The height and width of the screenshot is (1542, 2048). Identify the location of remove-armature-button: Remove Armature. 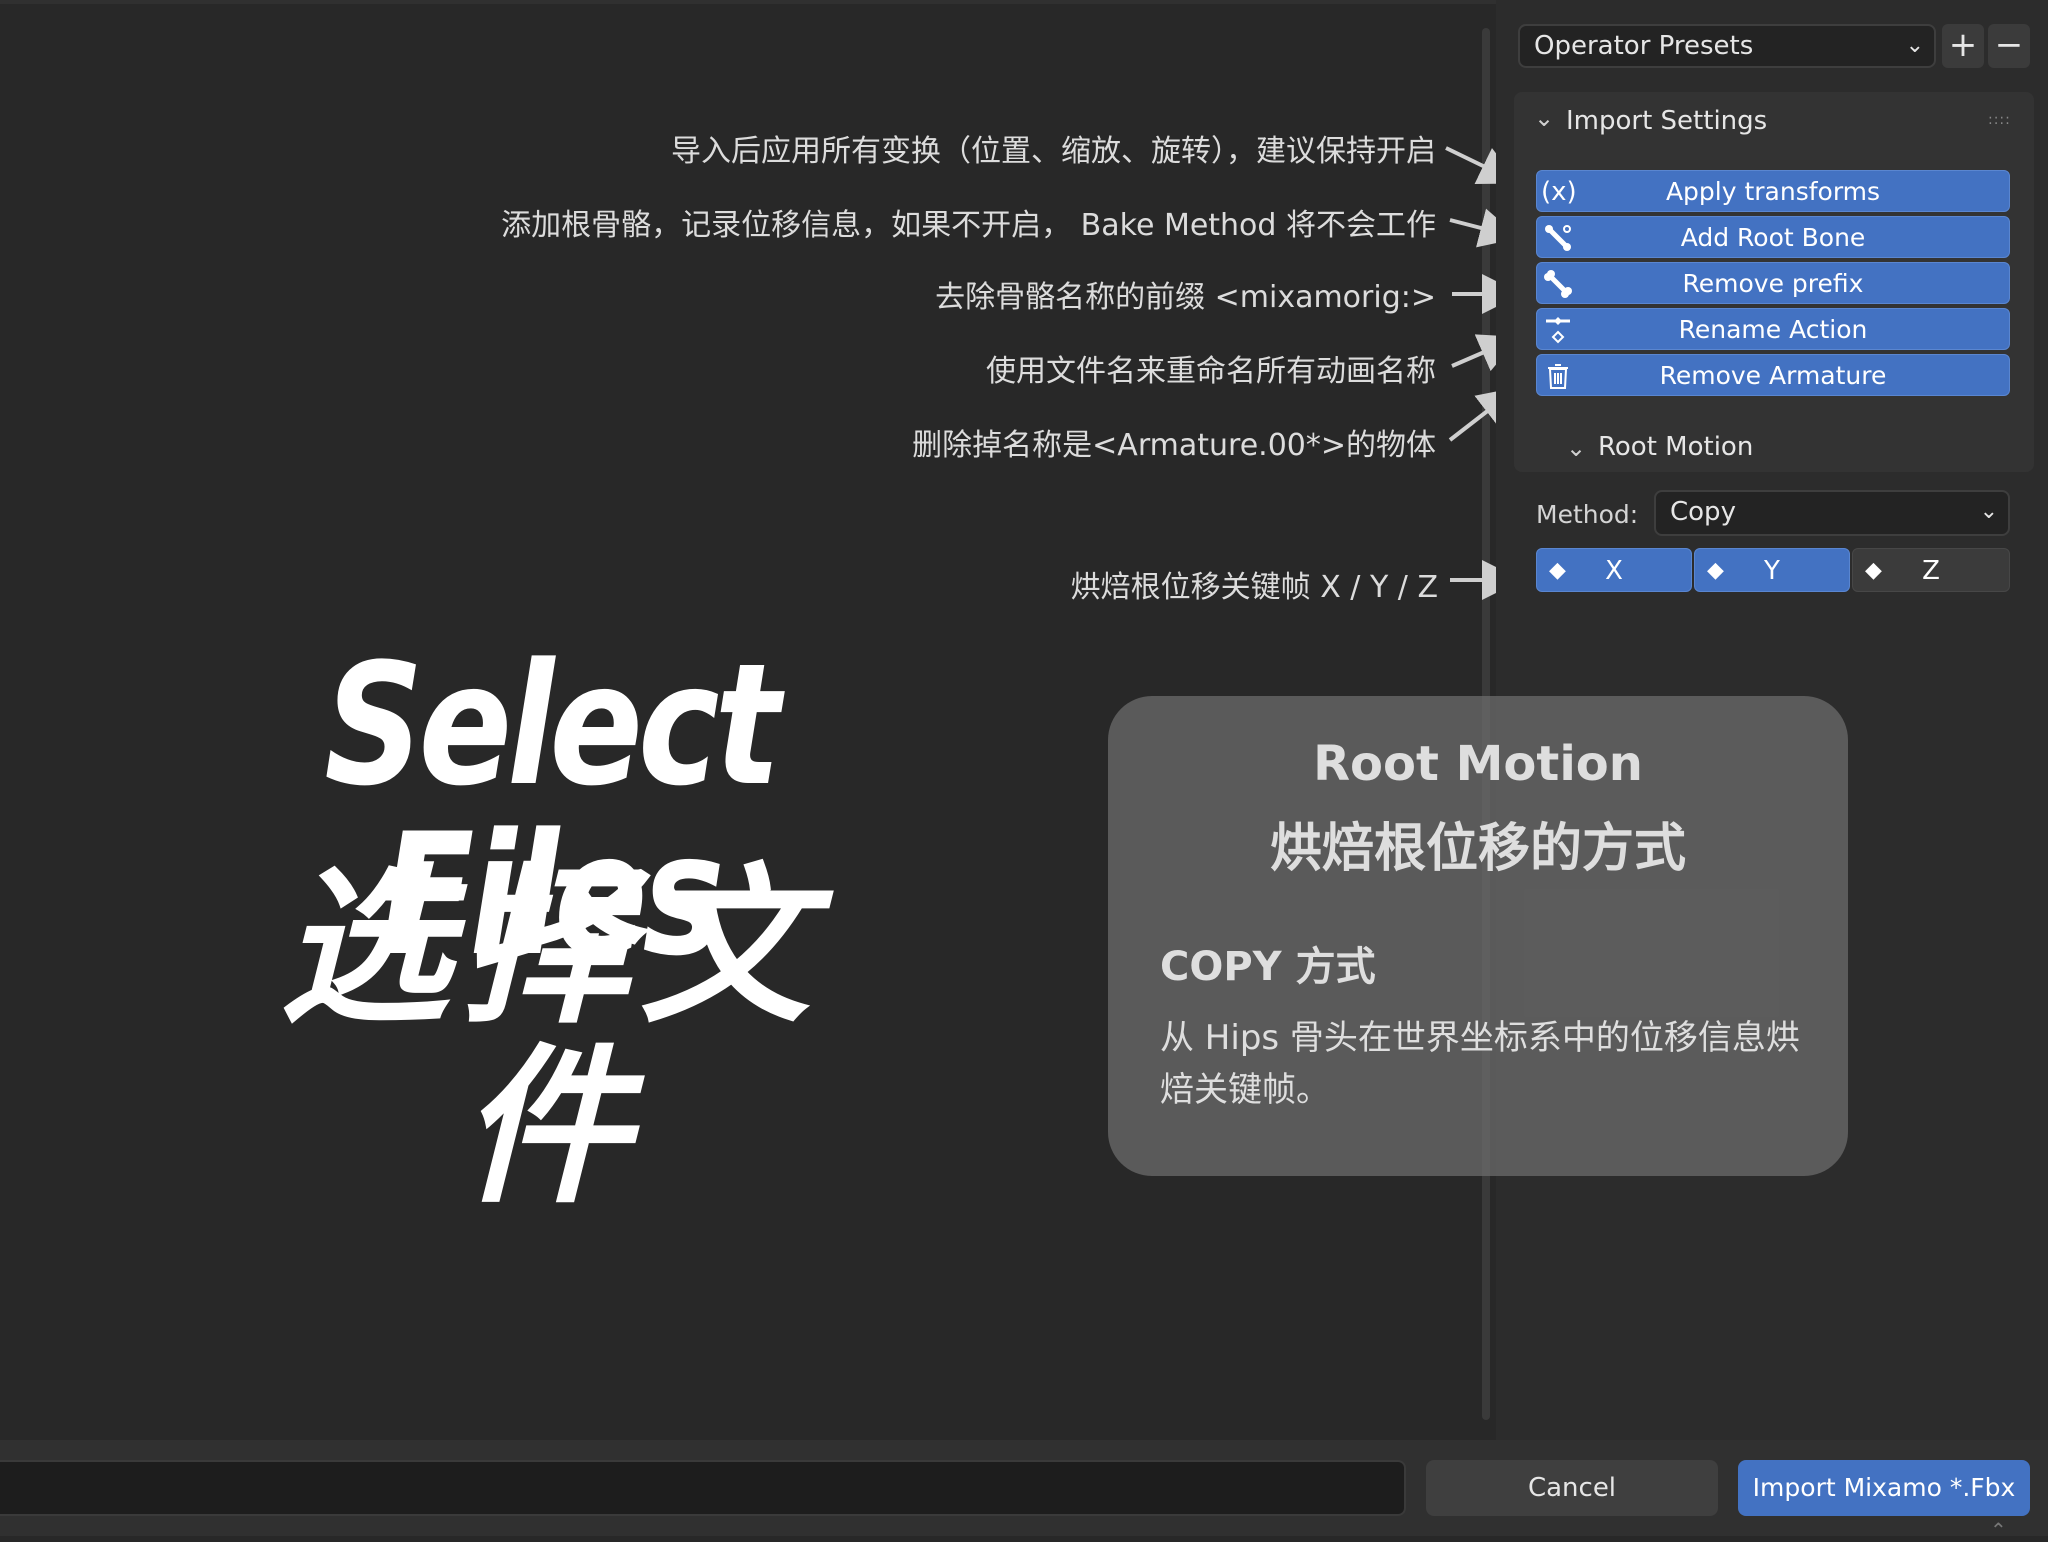
(1773, 375).